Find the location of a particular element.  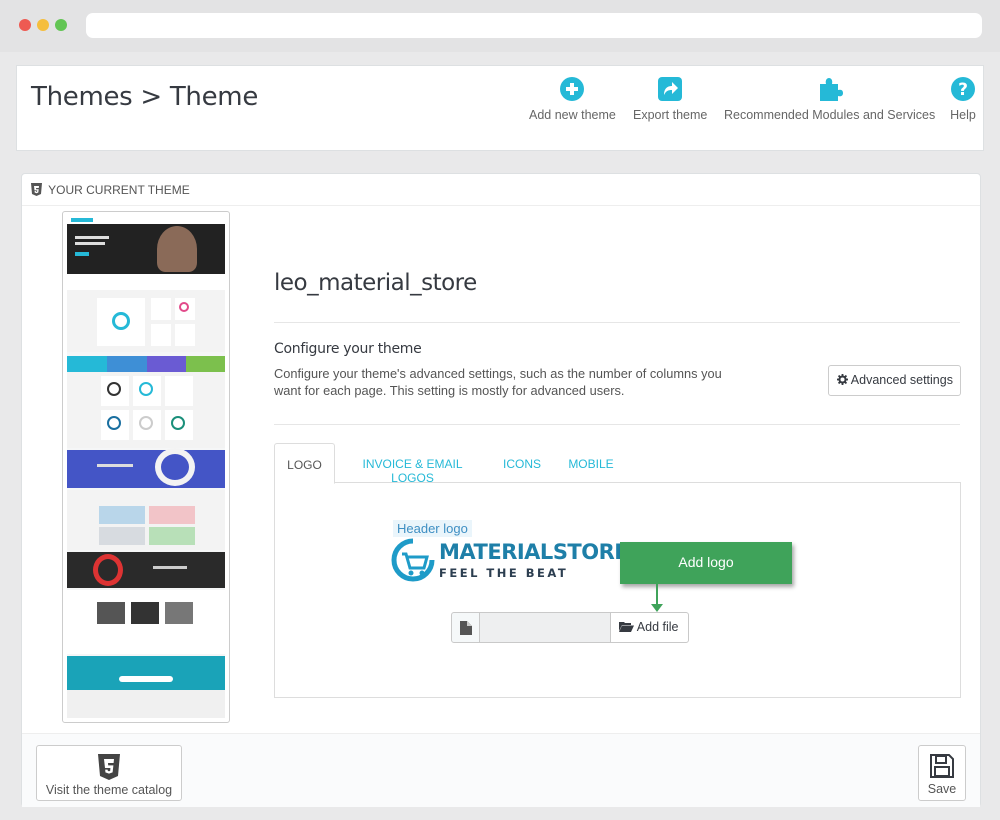

tab-icons: ICONS is located at coordinates (522, 463).